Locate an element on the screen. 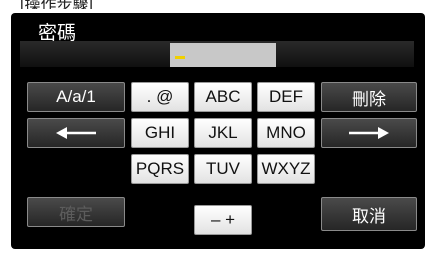  delete-button: 刪除 is located at coordinates (369, 97).